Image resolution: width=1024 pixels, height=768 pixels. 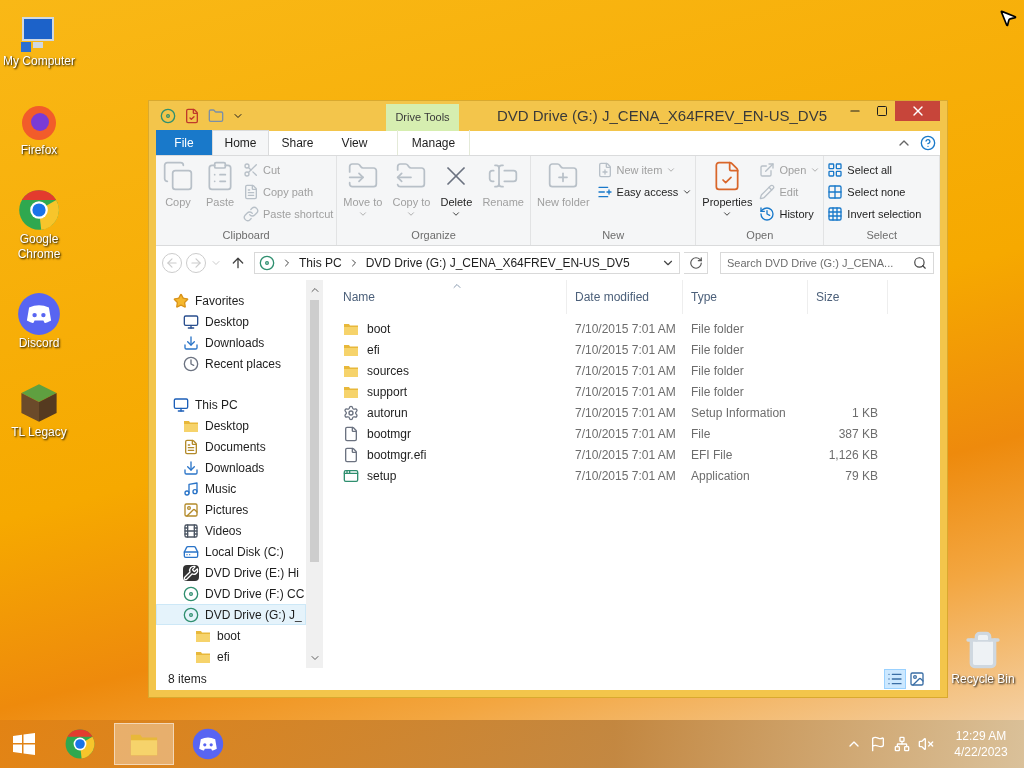 What do you see at coordinates (387, 413) in the screenshot?
I see `file-name: autorun` at bounding box center [387, 413].